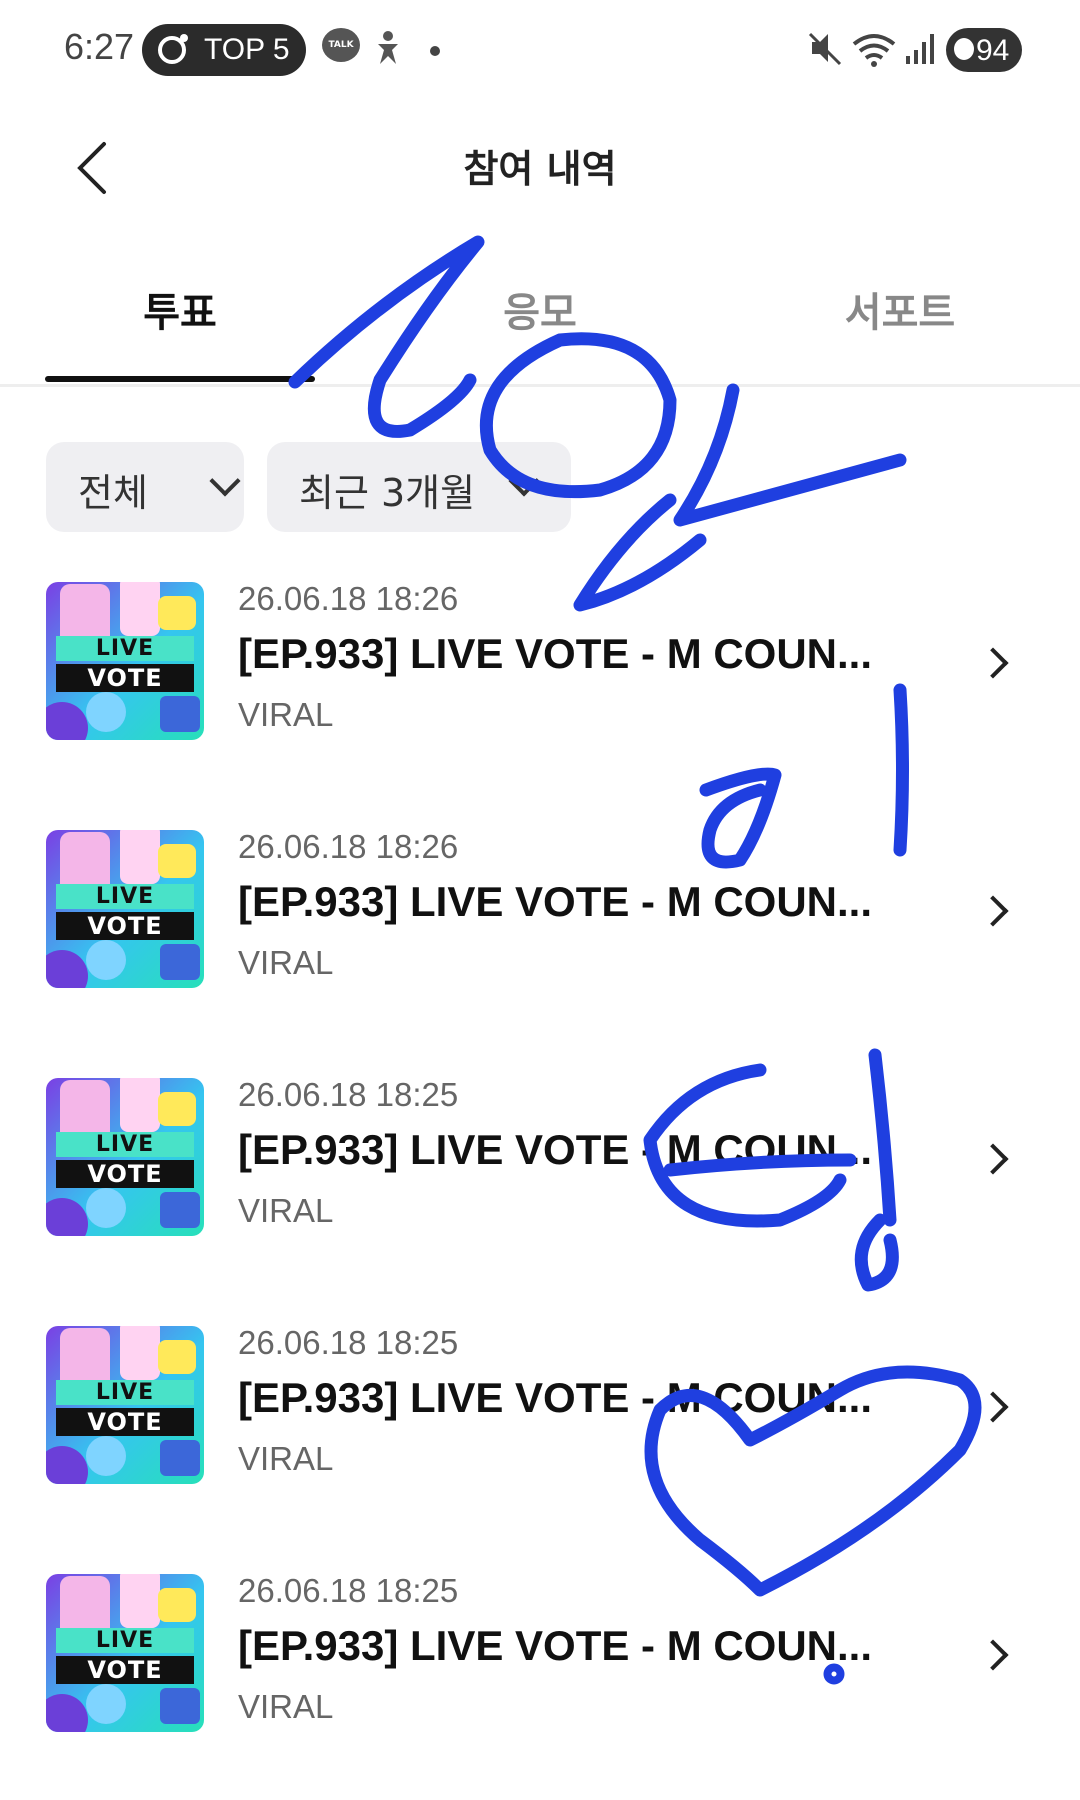 Image resolution: width=1080 pixels, height=1800 pixels. Describe the element at coordinates (825, 49) in the screenshot. I see `mute-icon` at that location.